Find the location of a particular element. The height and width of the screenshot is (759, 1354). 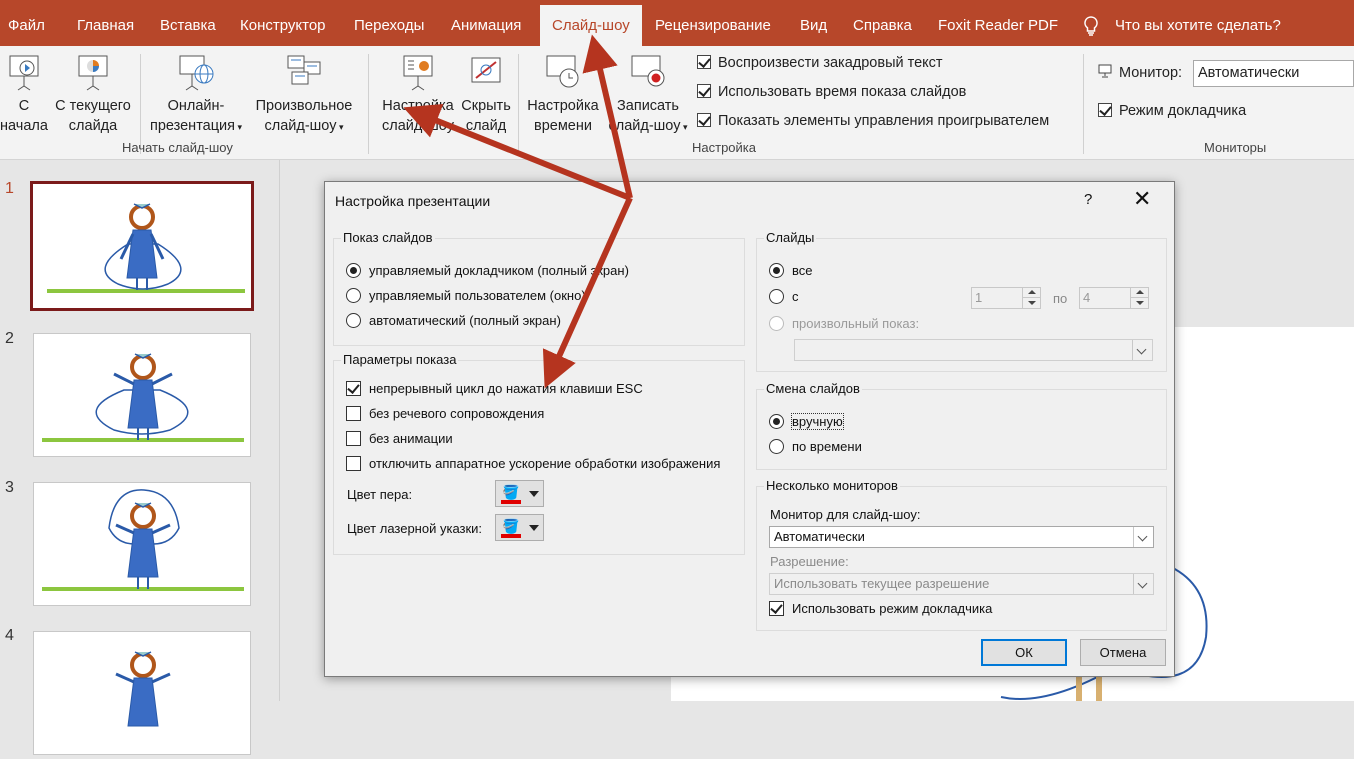

custom-show-radio: произвольный показ: is located at coordinates (844, 323).